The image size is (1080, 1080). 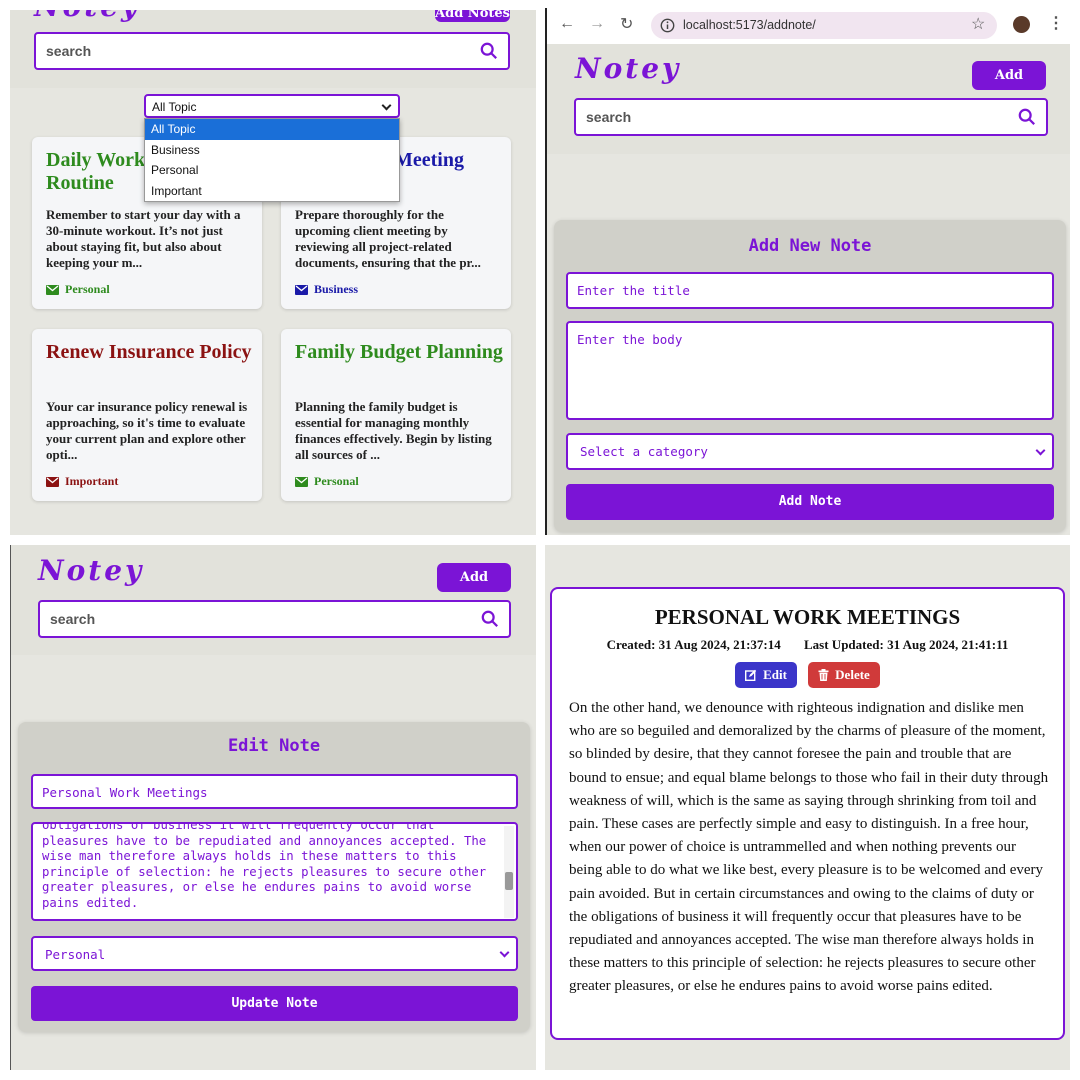 What do you see at coordinates (326, 289) in the screenshot?
I see `note-card-category: Business` at bounding box center [326, 289].